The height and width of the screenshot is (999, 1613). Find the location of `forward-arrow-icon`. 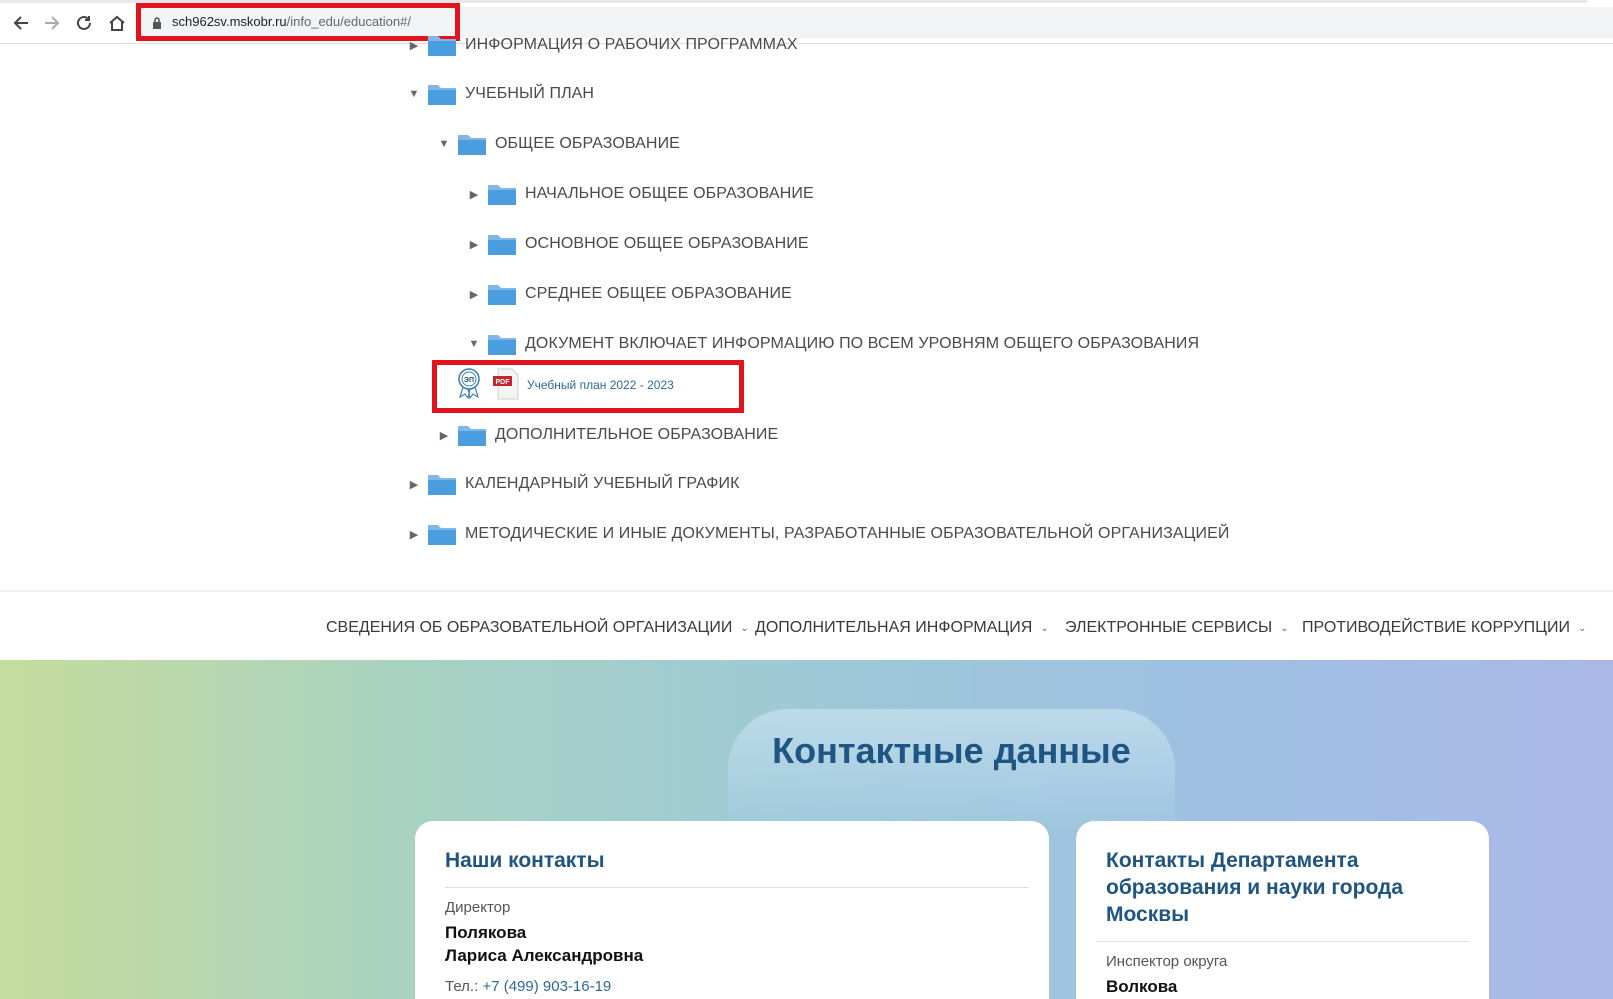

forward-arrow-icon is located at coordinates (52, 23).